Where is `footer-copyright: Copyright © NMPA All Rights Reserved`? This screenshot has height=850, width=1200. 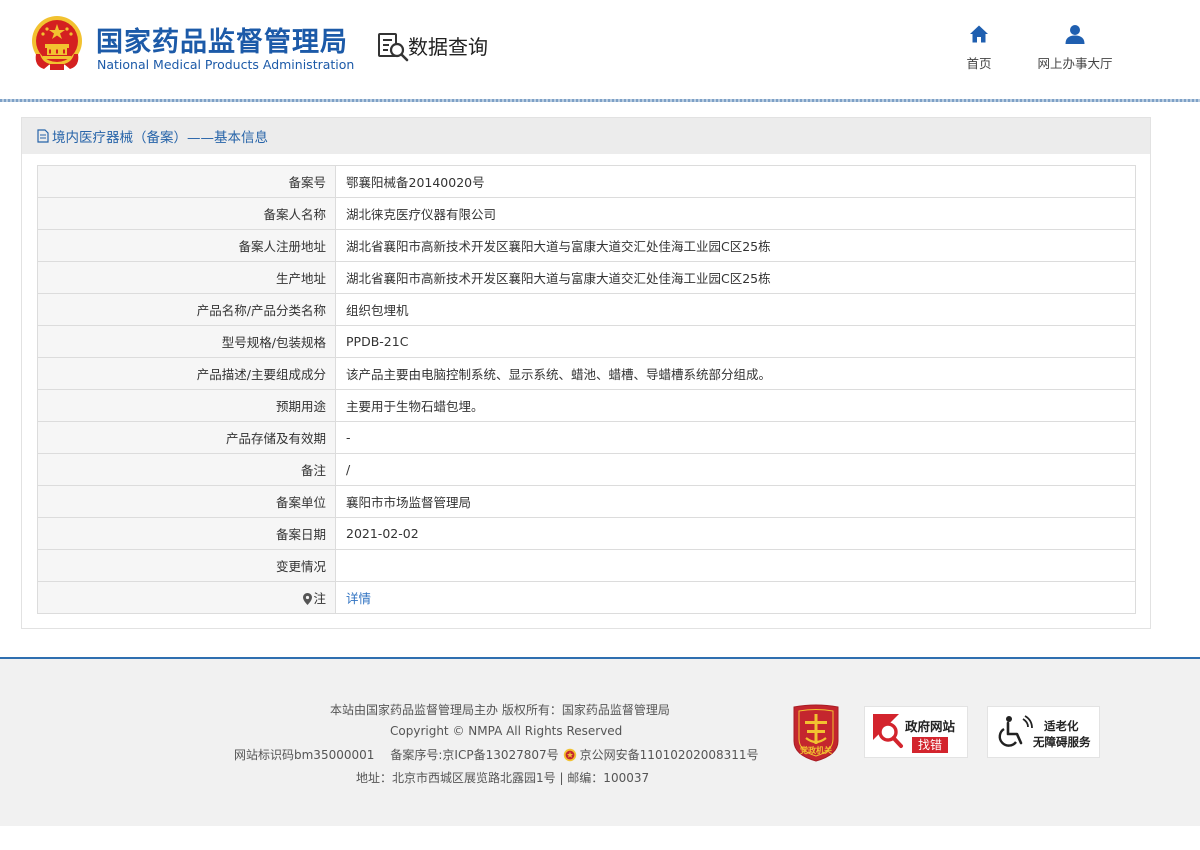
footer-copyright: Copyright © NMPA All Rights Reserved is located at coordinates (506, 731).